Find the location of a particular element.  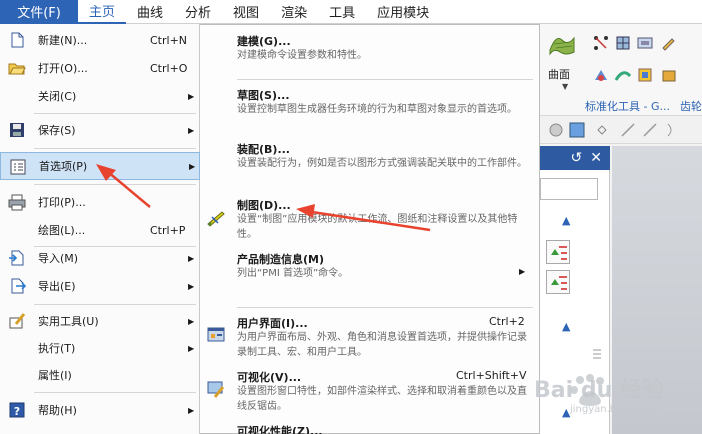

menu-item-open: 打开(O)... Ctrl+O is located at coordinates (100, 68).